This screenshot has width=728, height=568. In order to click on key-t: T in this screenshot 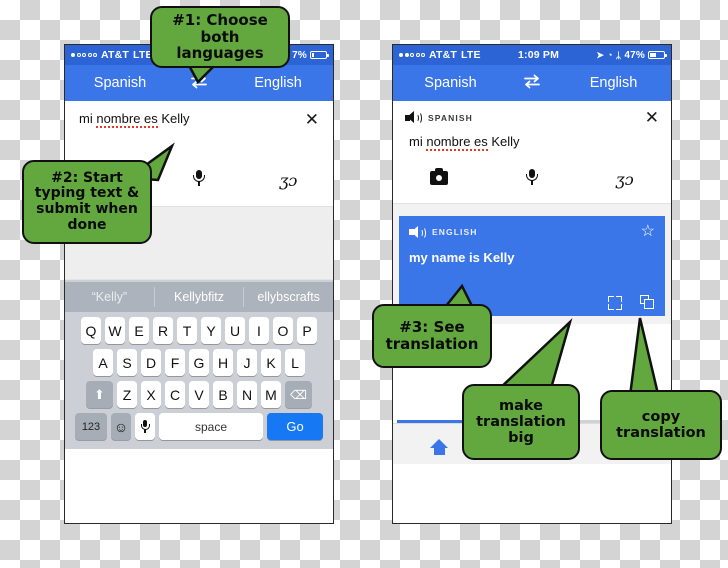, I will do `click(187, 330)`.